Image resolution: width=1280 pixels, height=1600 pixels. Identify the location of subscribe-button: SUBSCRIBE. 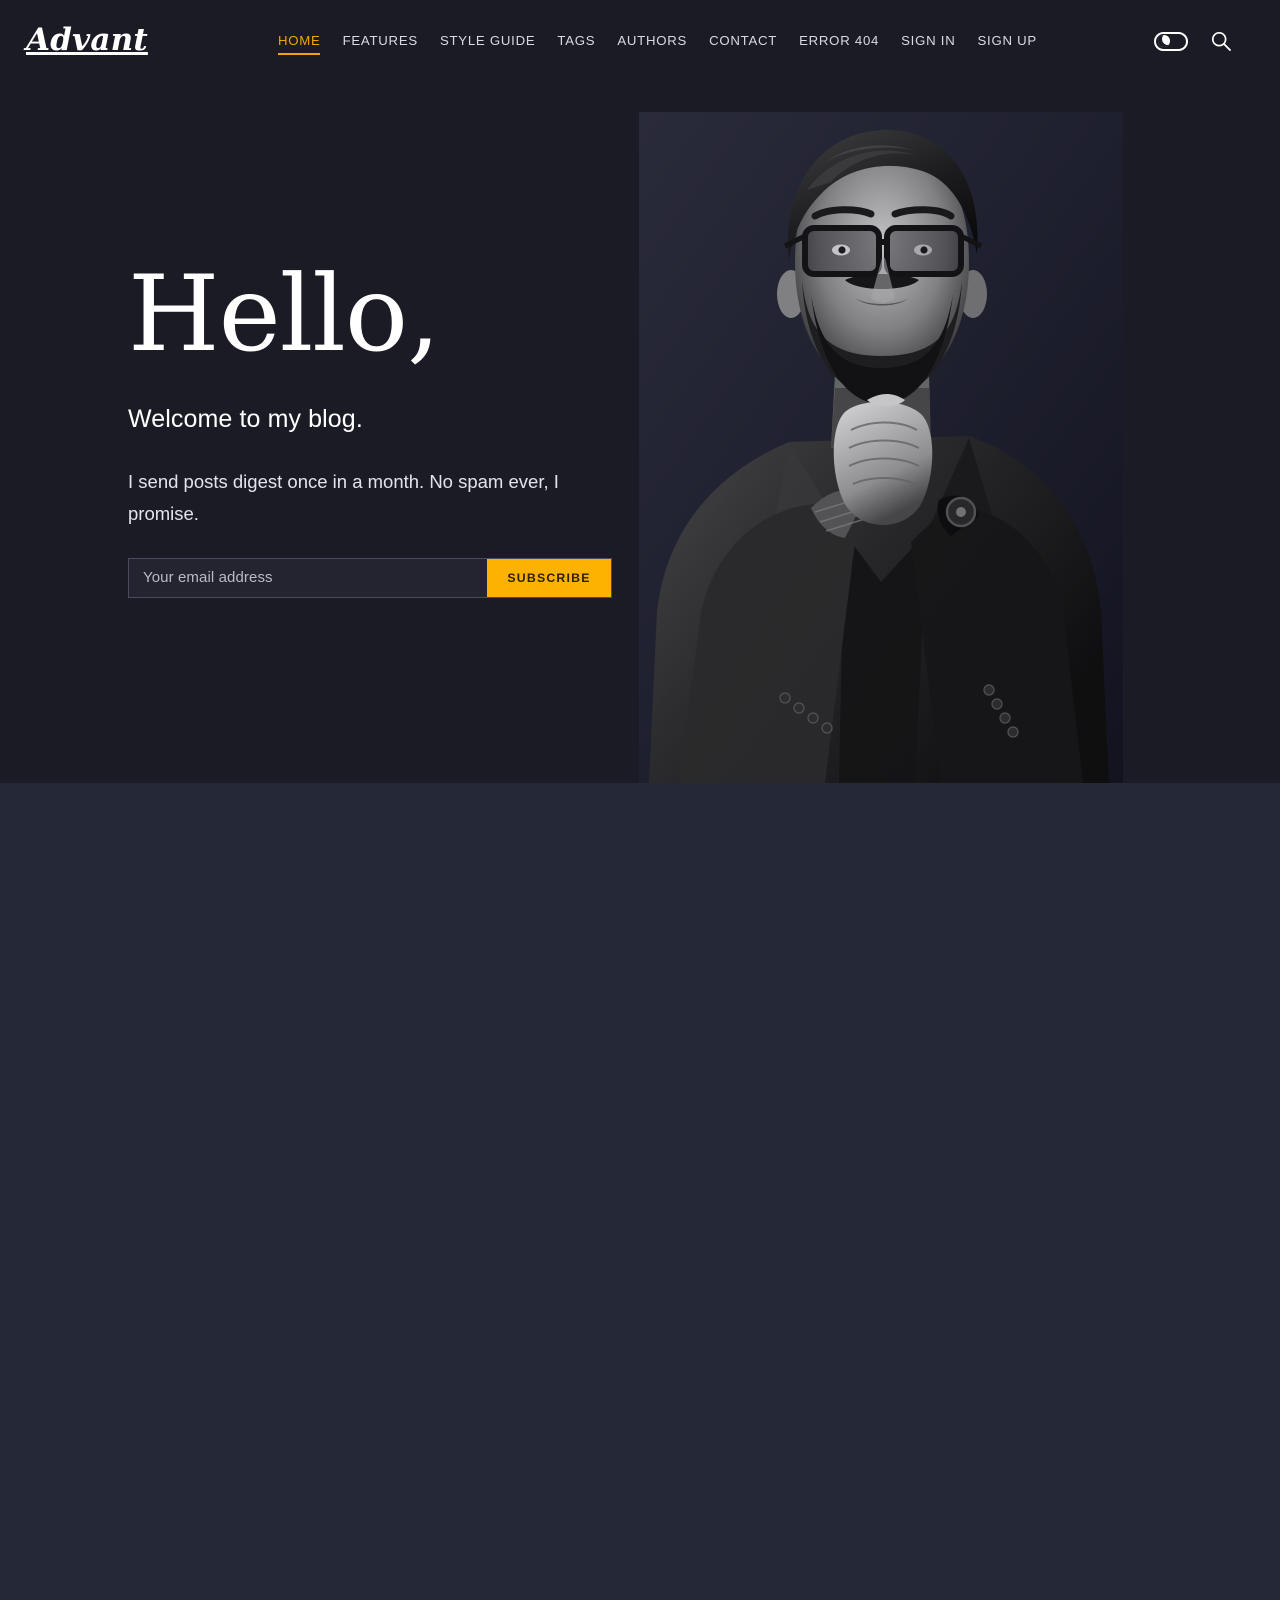
(549, 577).